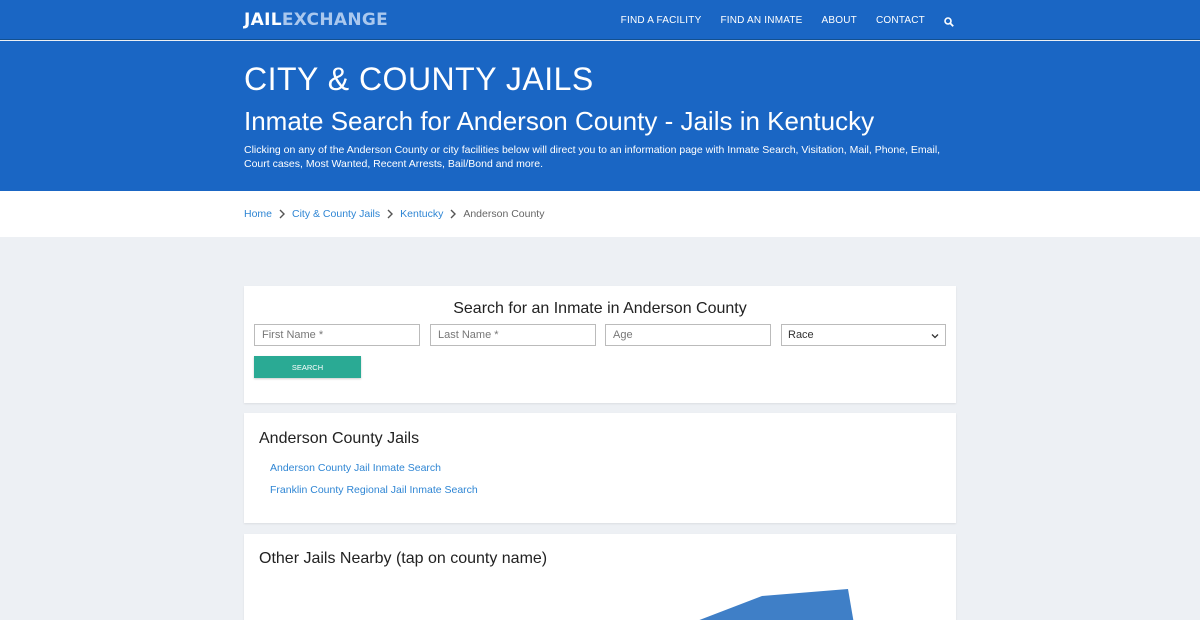 This screenshot has width=1200, height=620. I want to click on last-name-input, so click(513, 335).